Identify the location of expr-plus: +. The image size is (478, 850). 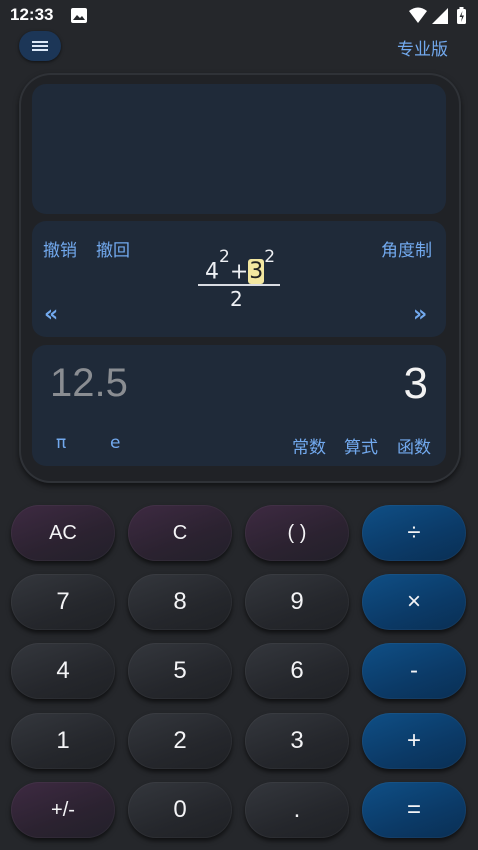
(239, 272).